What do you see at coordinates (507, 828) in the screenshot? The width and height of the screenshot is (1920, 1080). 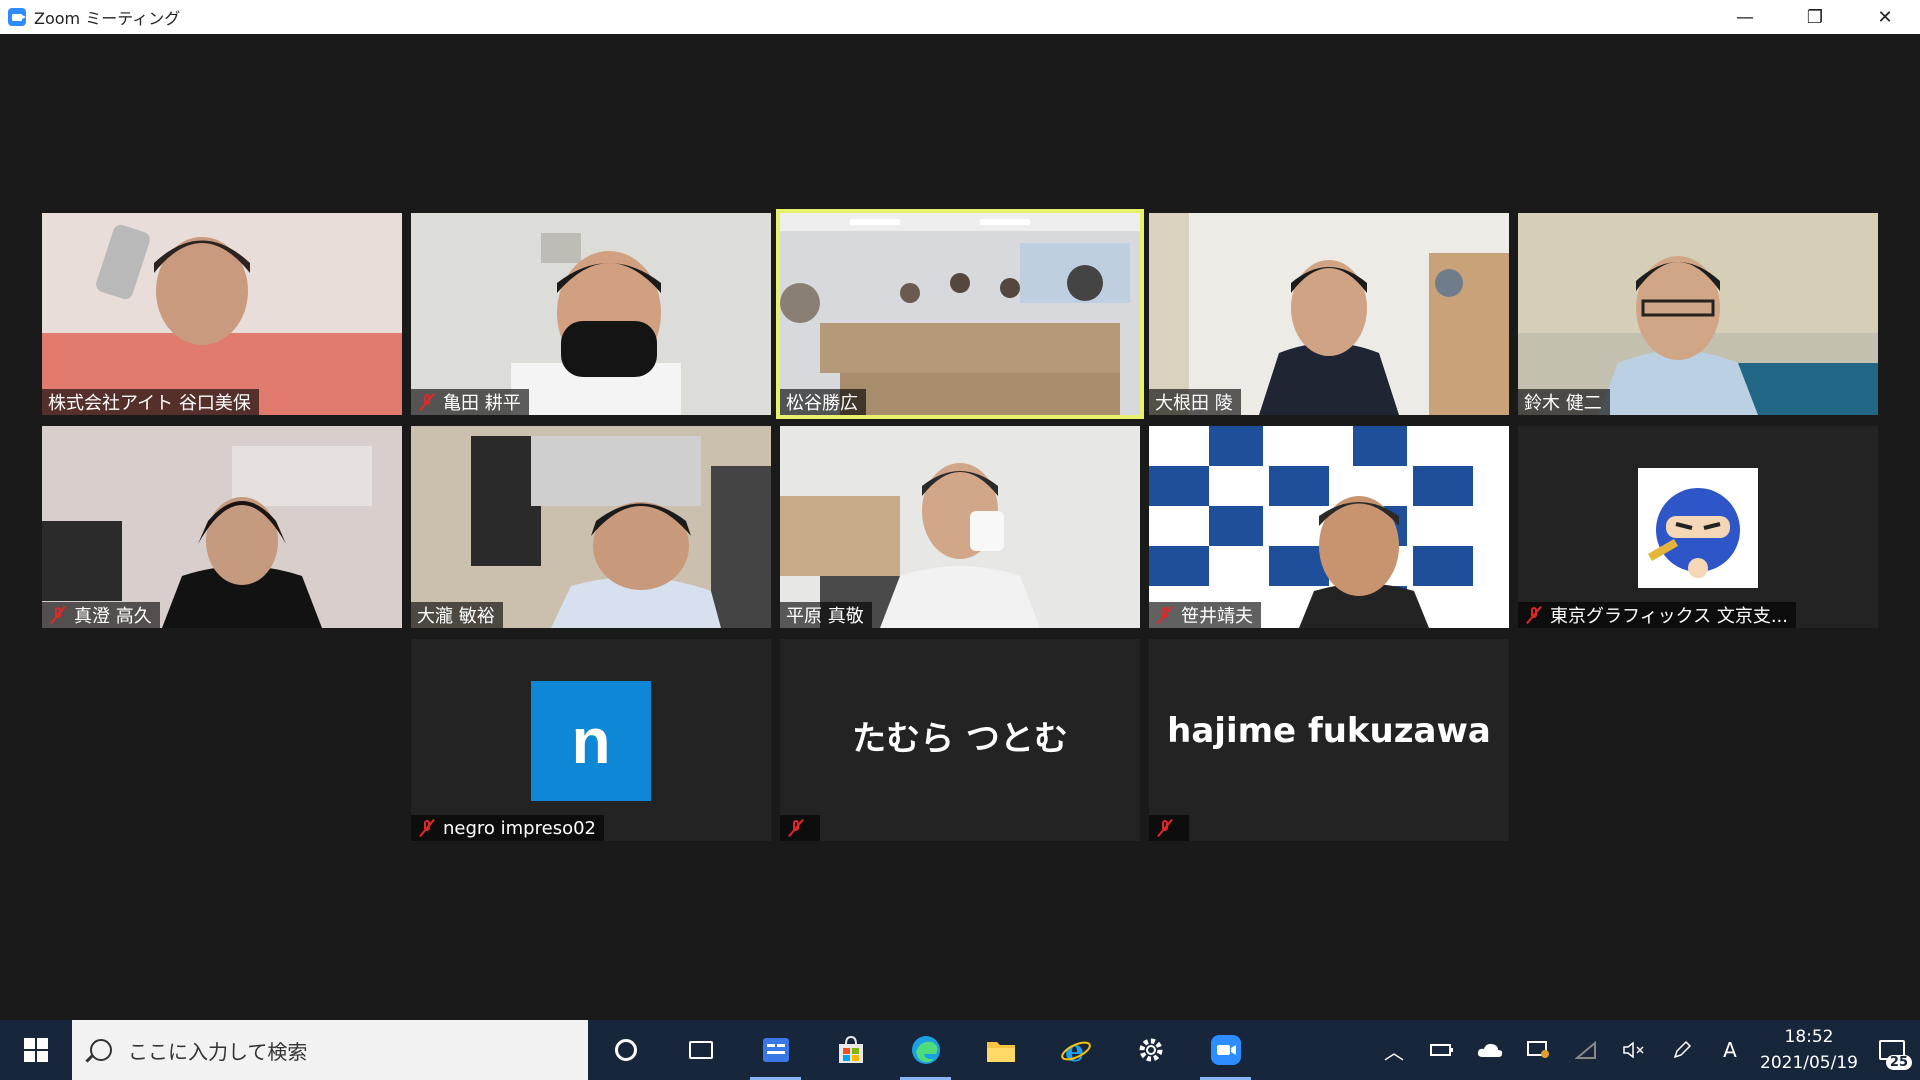 I see `participant-name-label: negro impreso02` at bounding box center [507, 828].